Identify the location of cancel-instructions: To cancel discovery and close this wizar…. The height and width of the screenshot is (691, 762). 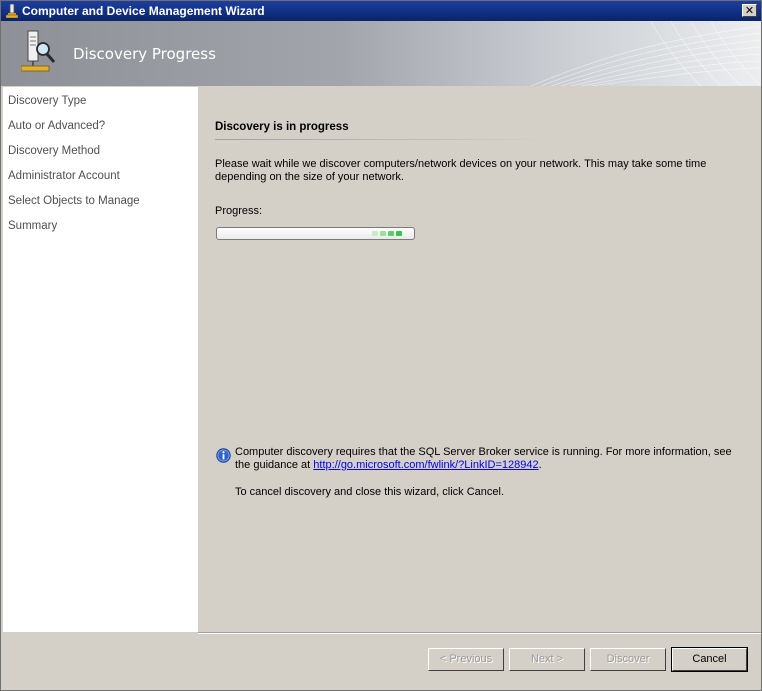
(370, 492).